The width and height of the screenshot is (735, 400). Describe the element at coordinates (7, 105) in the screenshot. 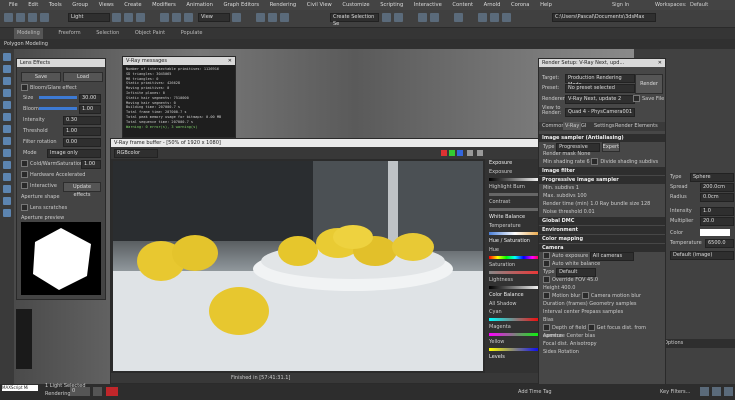

I see `display-icon` at that location.